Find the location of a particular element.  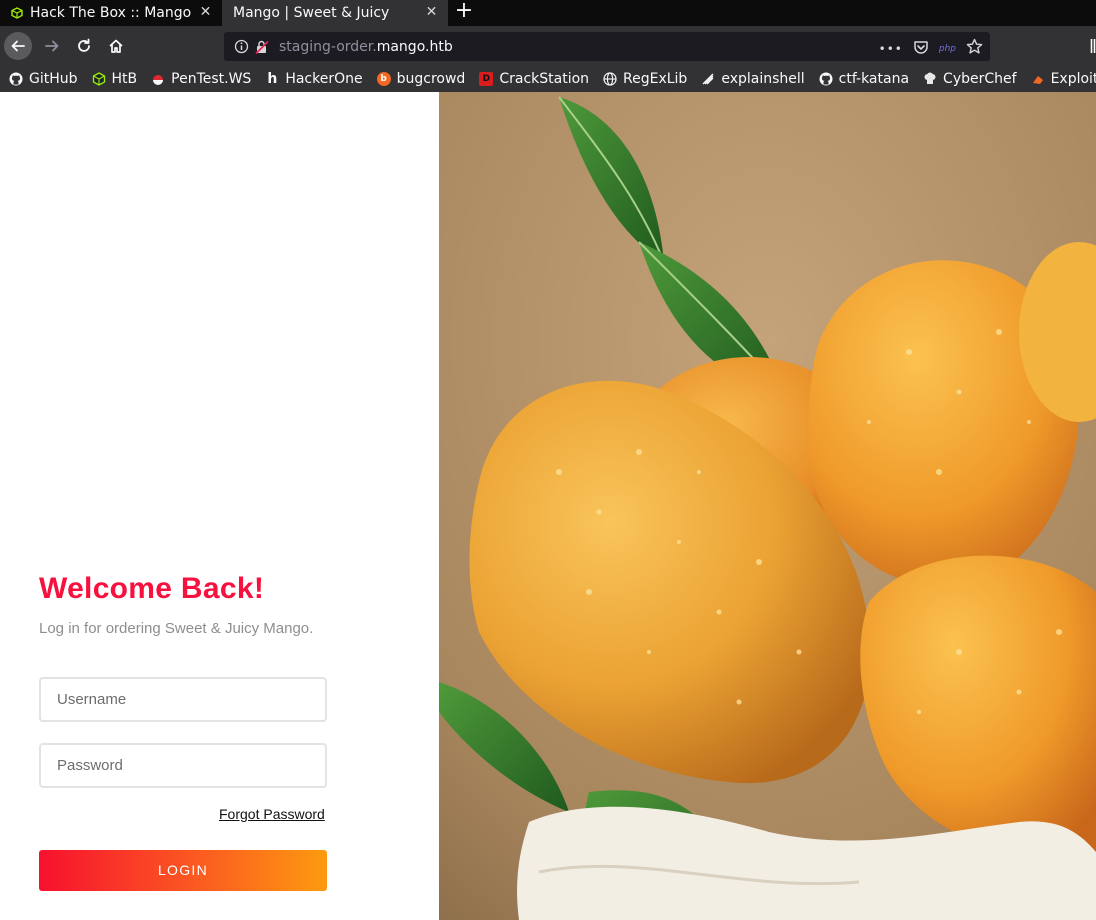

bookmark-label: HackerOne is located at coordinates (324, 79).